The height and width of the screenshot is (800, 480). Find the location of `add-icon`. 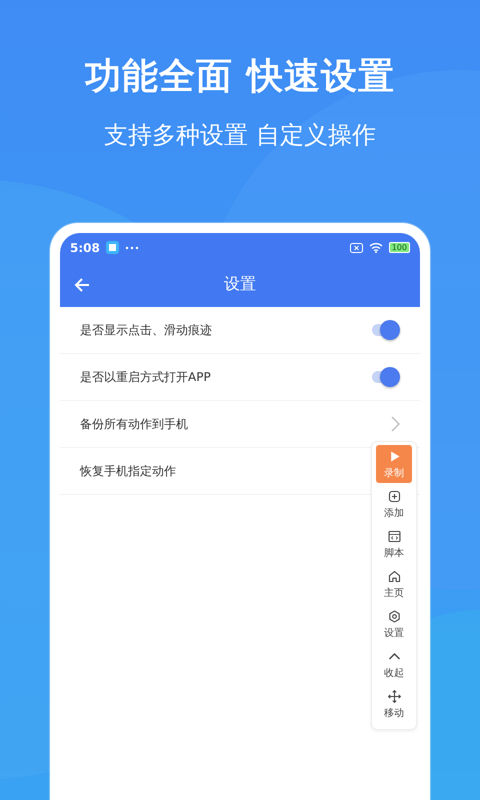

add-icon is located at coordinates (394, 496).